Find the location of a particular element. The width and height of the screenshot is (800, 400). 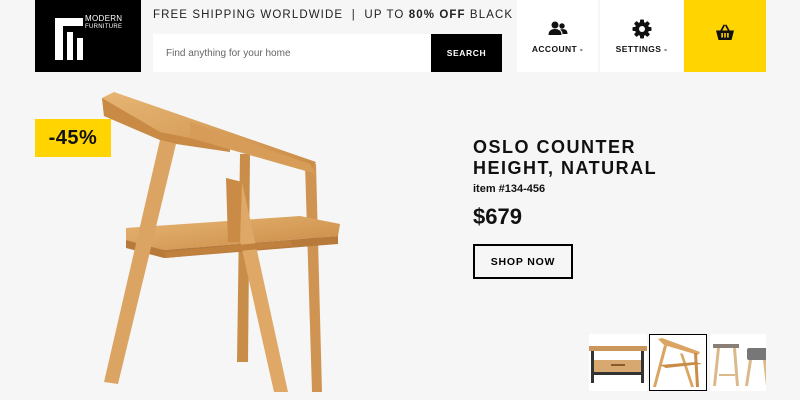

product-price: $679 is located at coordinates (497, 216).